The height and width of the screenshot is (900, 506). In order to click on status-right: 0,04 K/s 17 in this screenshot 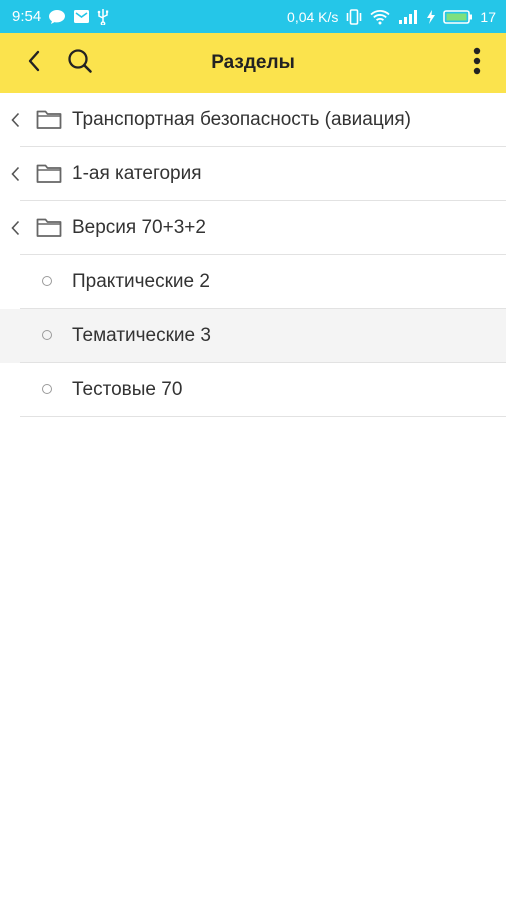, I will do `click(391, 17)`.